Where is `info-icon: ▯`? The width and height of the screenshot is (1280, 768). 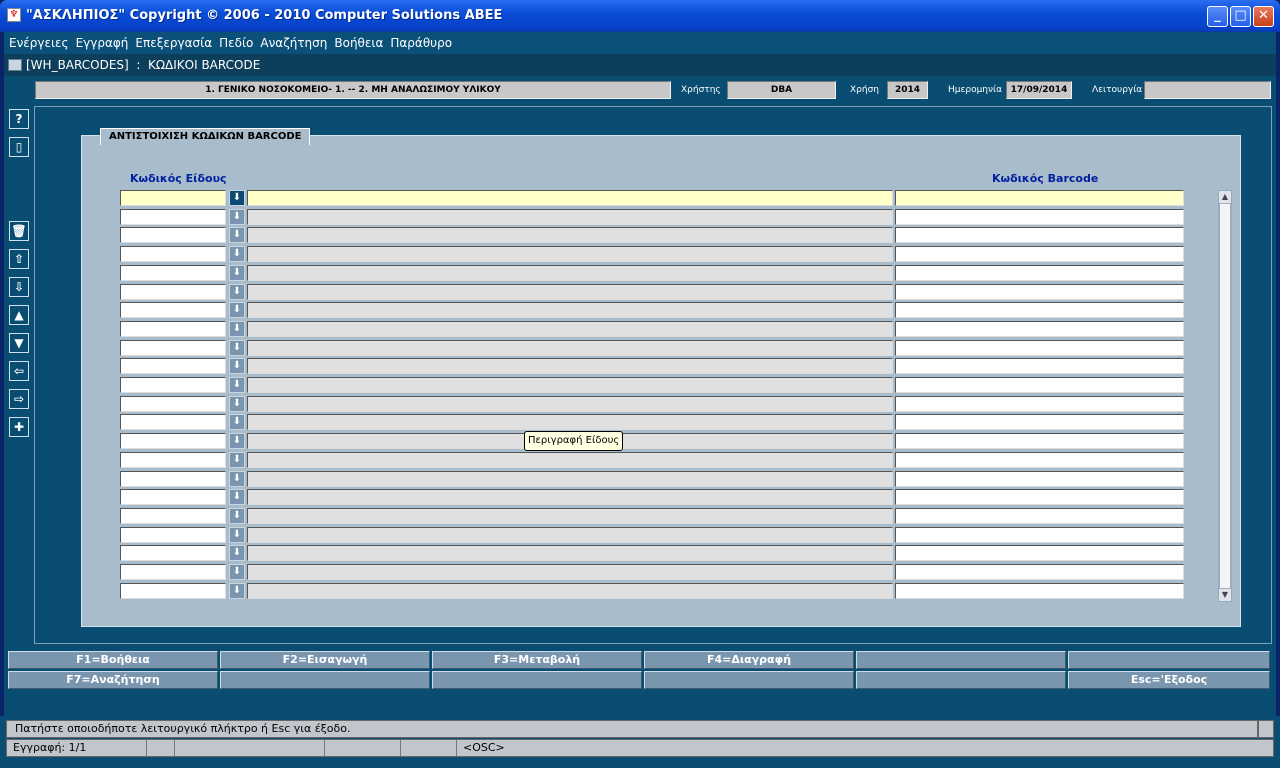
info-icon: ▯ is located at coordinates (19, 147).